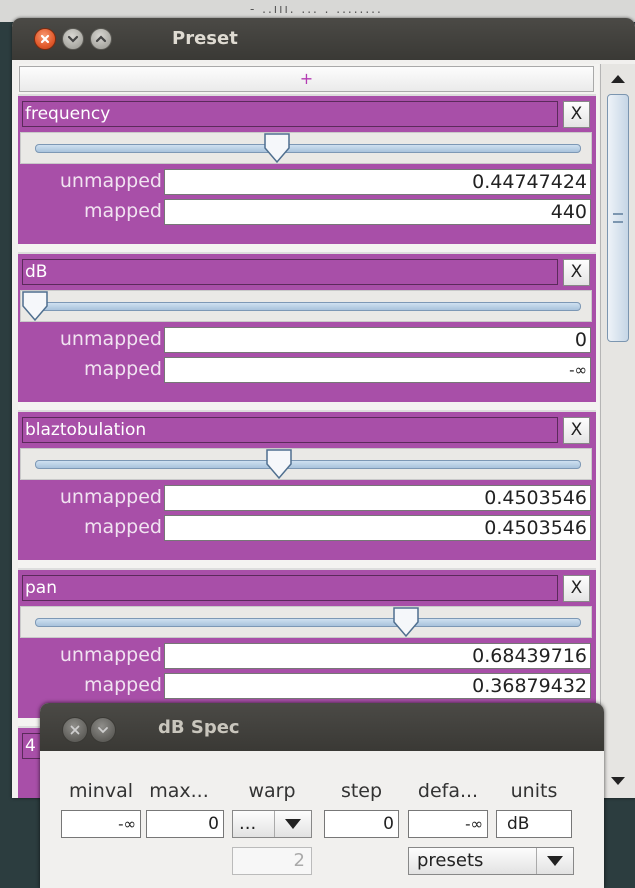 This screenshot has height=888, width=635. Describe the element at coordinates (377, 340) in the screenshot. I see `unmapped-value-field: 0` at that location.